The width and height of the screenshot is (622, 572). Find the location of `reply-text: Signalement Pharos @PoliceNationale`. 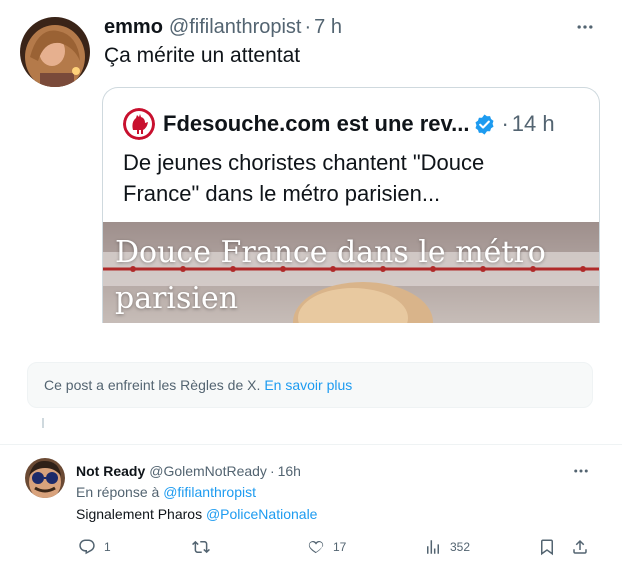

reply-text: Signalement Pharos @PoliceNationale is located at coordinates (196, 514).